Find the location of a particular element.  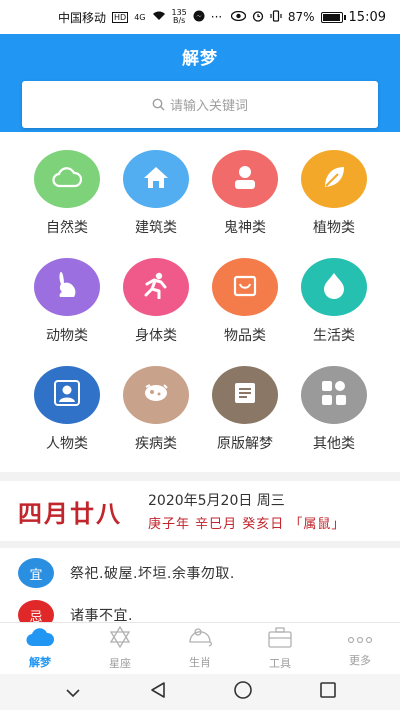

back-triangle-icon is located at coordinates (158, 692).